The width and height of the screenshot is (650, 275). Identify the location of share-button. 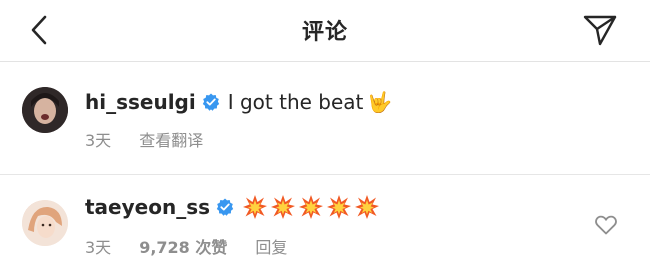
(600, 30).